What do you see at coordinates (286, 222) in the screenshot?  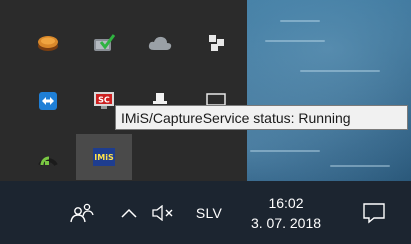 I see `clock-date: 3. 07. 2018` at bounding box center [286, 222].